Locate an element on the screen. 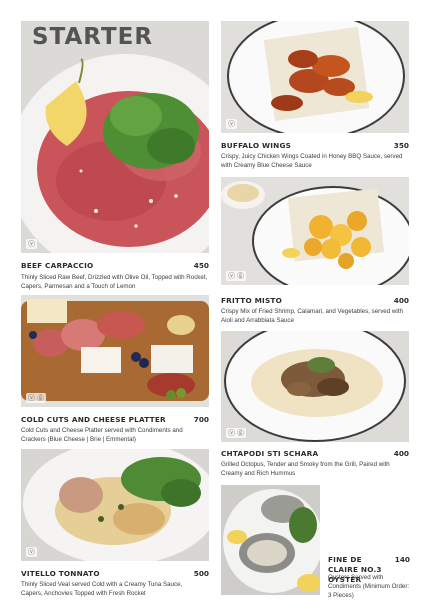 This screenshot has width=430, height=609. chtapodi-name: CHTAPODI STI SCHARA is located at coordinates (270, 453).